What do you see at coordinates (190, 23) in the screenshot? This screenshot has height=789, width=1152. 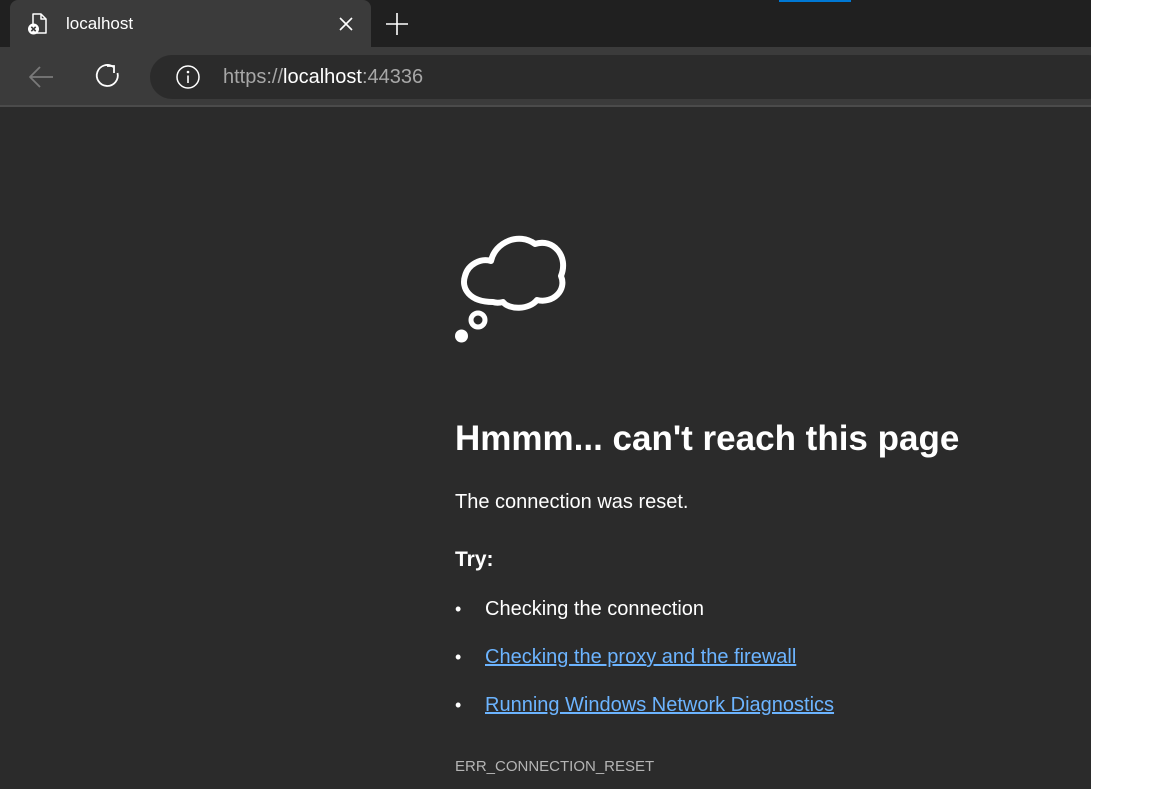 I see `tab-localhost: localhost` at bounding box center [190, 23].